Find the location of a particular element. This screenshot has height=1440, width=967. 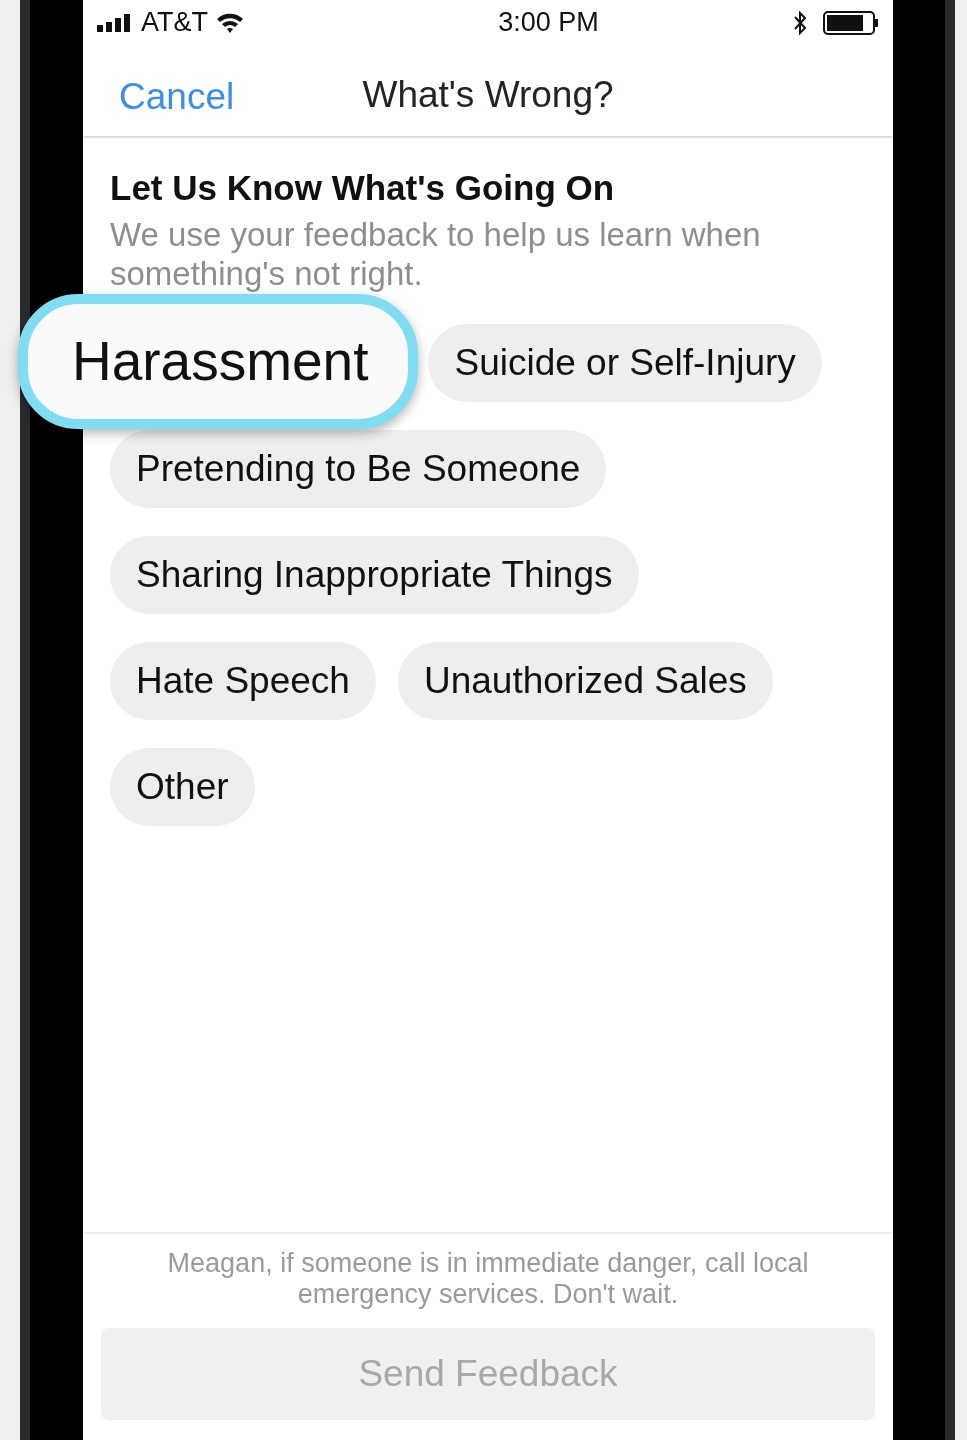

section-description: We use your feedback to help us learn when something's not right. is located at coordinates (436, 254).